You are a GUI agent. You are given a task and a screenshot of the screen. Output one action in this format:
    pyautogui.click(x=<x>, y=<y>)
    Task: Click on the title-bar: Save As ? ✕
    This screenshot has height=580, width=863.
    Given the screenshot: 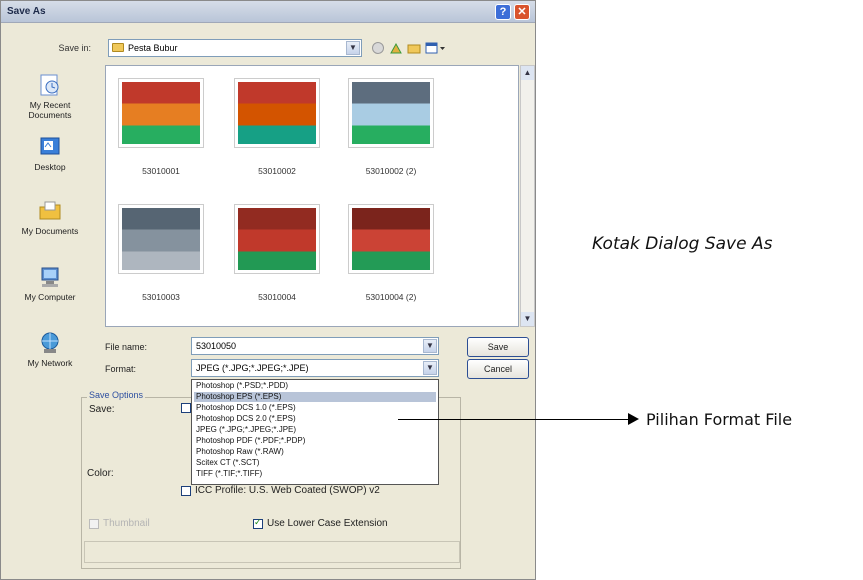 What is the action you would take?
    pyautogui.click(x=268, y=12)
    